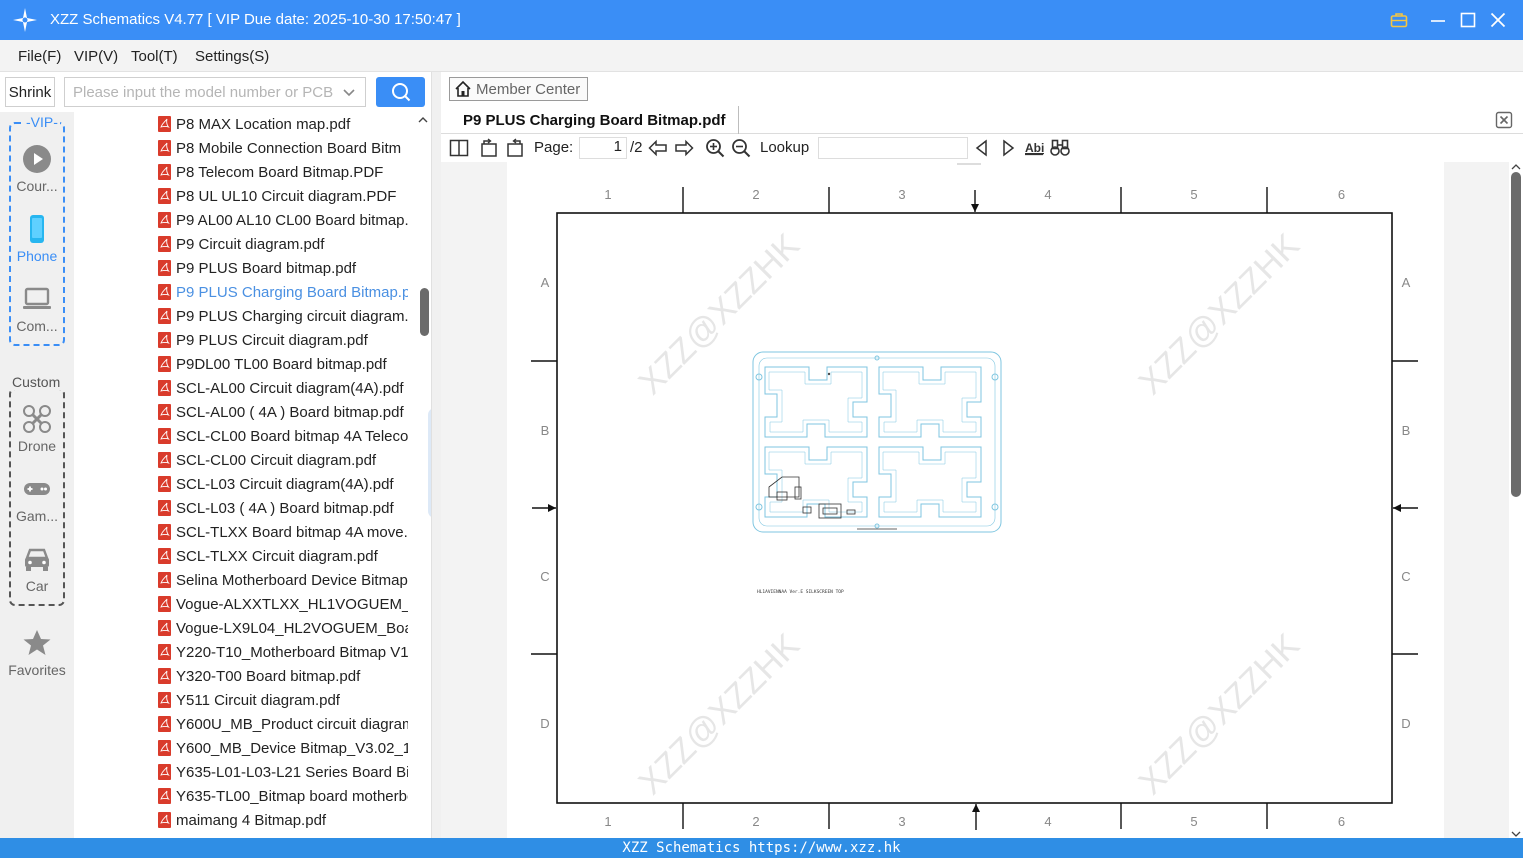 This screenshot has height=858, width=1523. What do you see at coordinates (1008, 148) in the screenshot?
I see `find-next-icon` at bounding box center [1008, 148].